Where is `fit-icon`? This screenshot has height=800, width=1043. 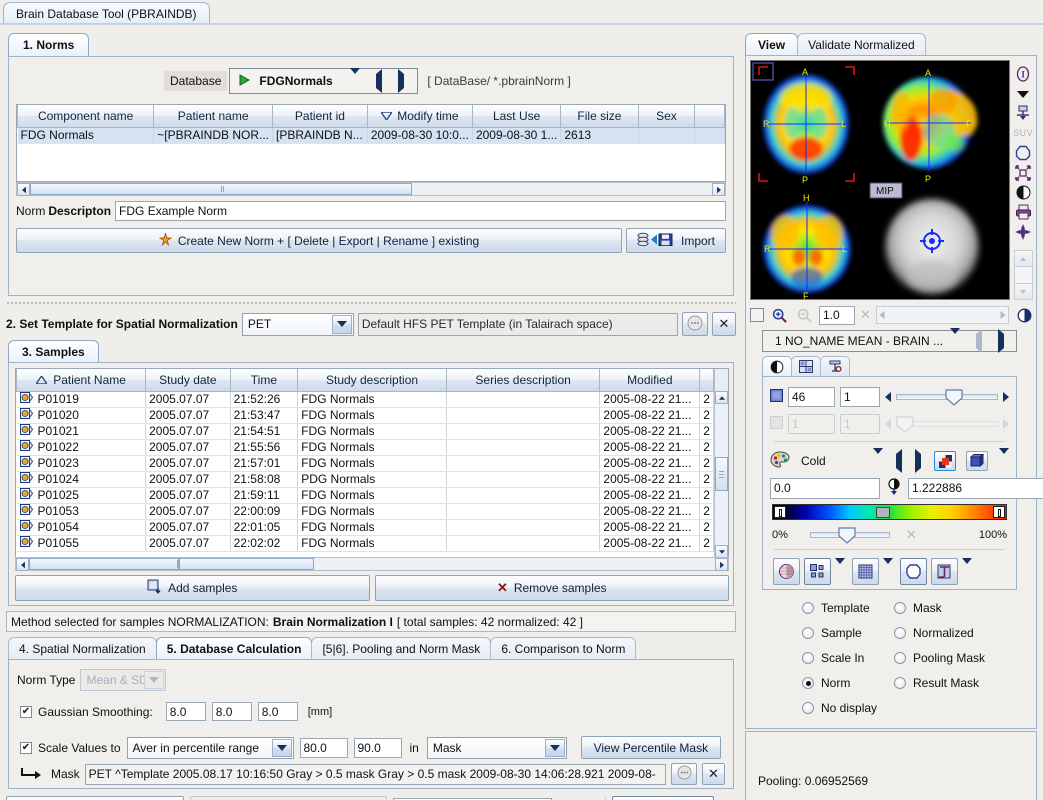 fit-icon is located at coordinates (1023, 173).